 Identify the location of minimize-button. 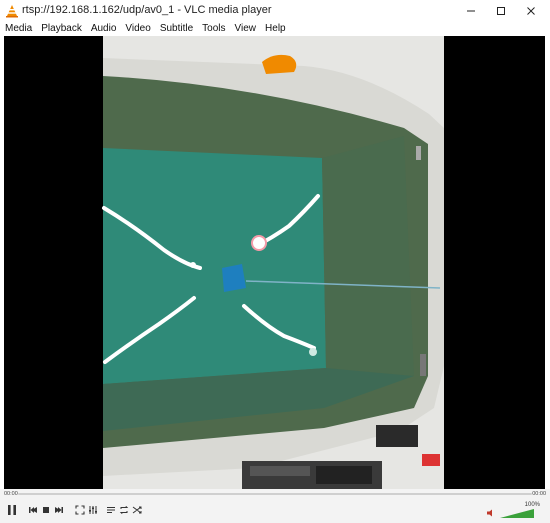
(471, 11).